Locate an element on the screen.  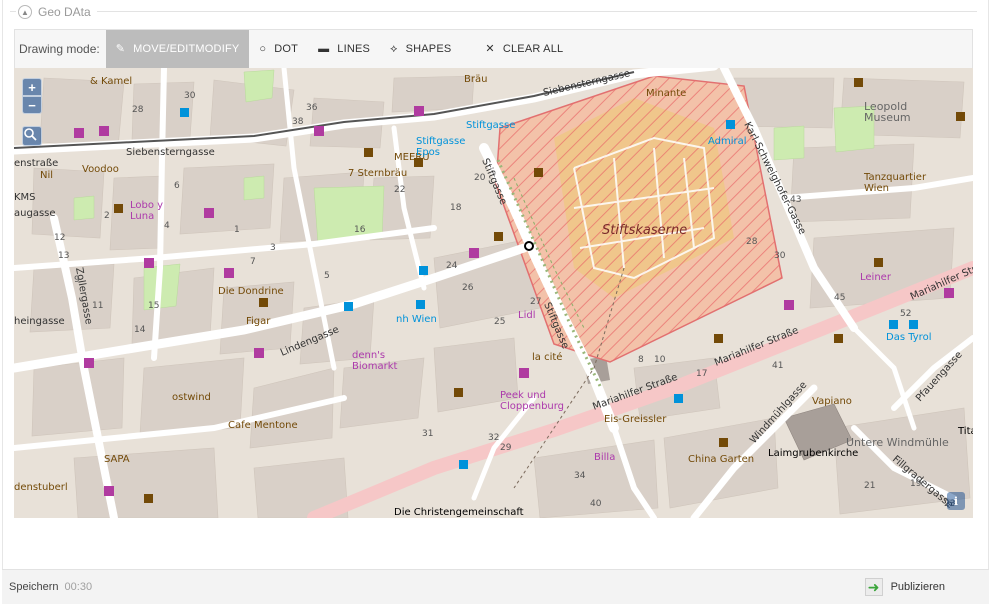
house-number: 5 is located at coordinates (327, 276).